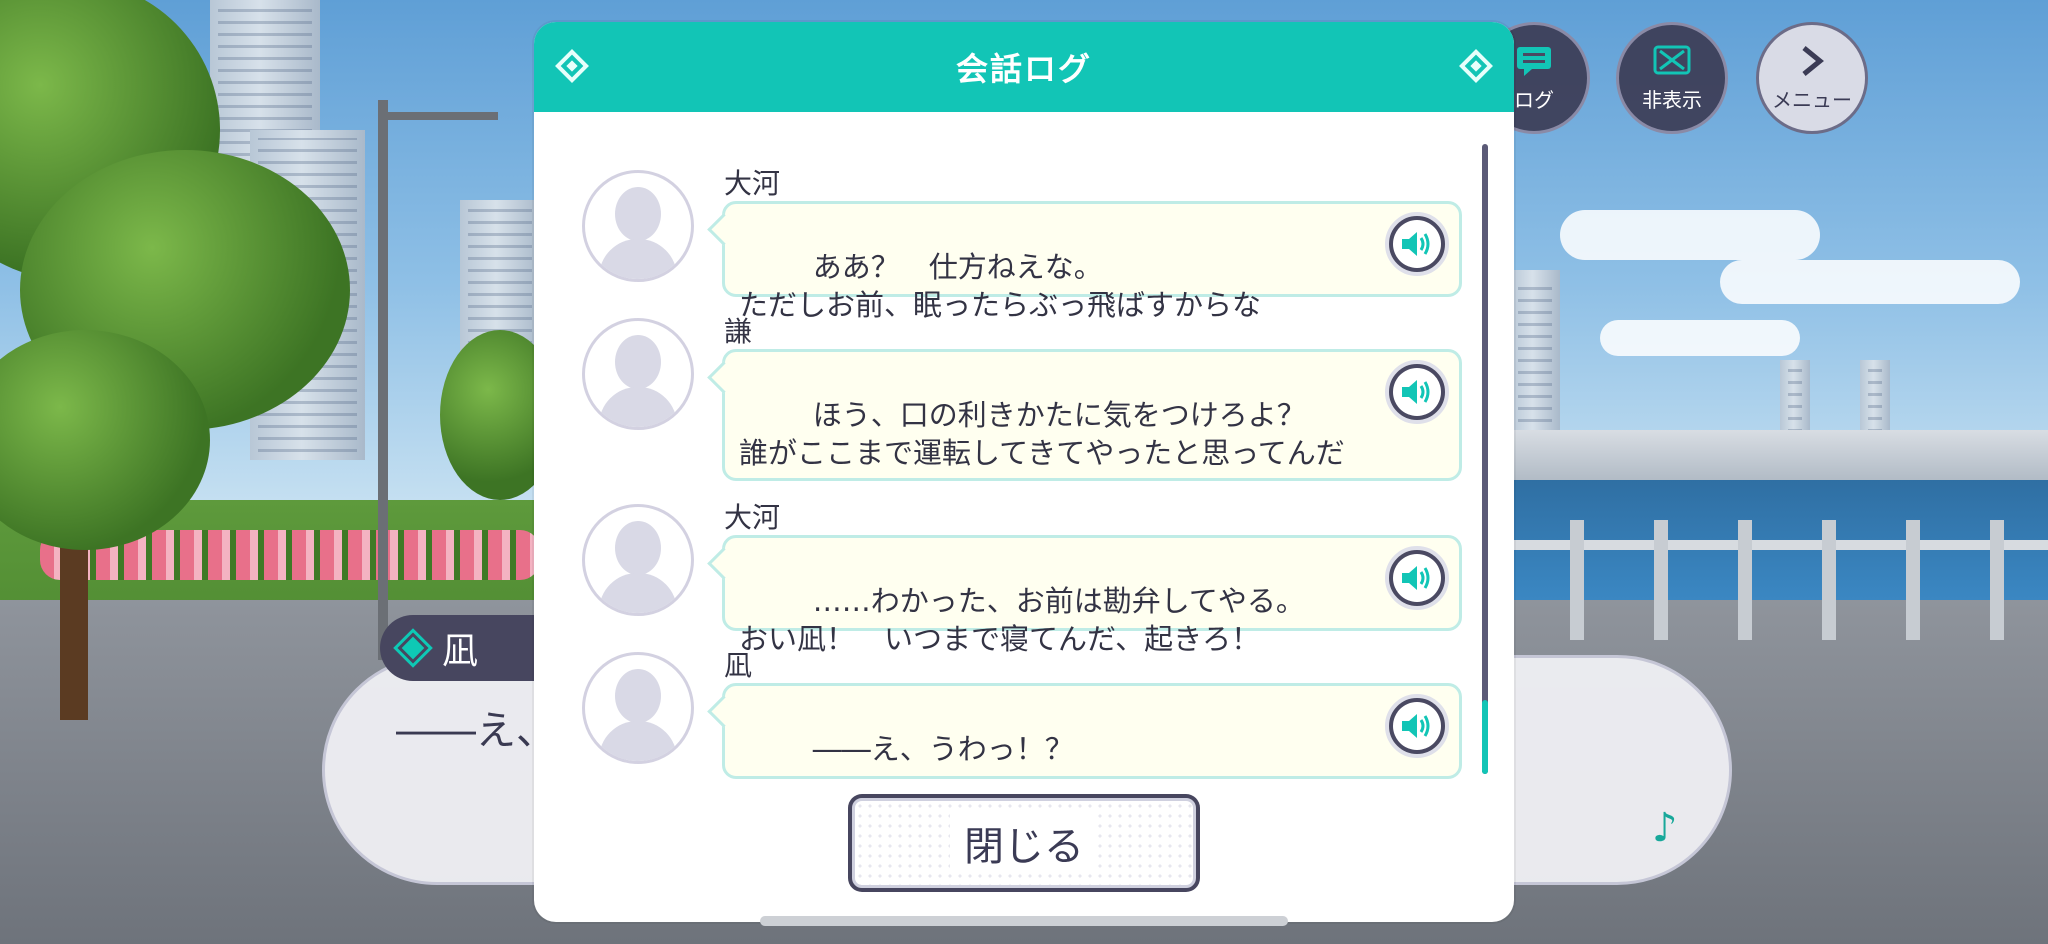 This screenshot has height=944, width=2048. I want to click on close-button-label: 閉じる, so click(1024, 843).